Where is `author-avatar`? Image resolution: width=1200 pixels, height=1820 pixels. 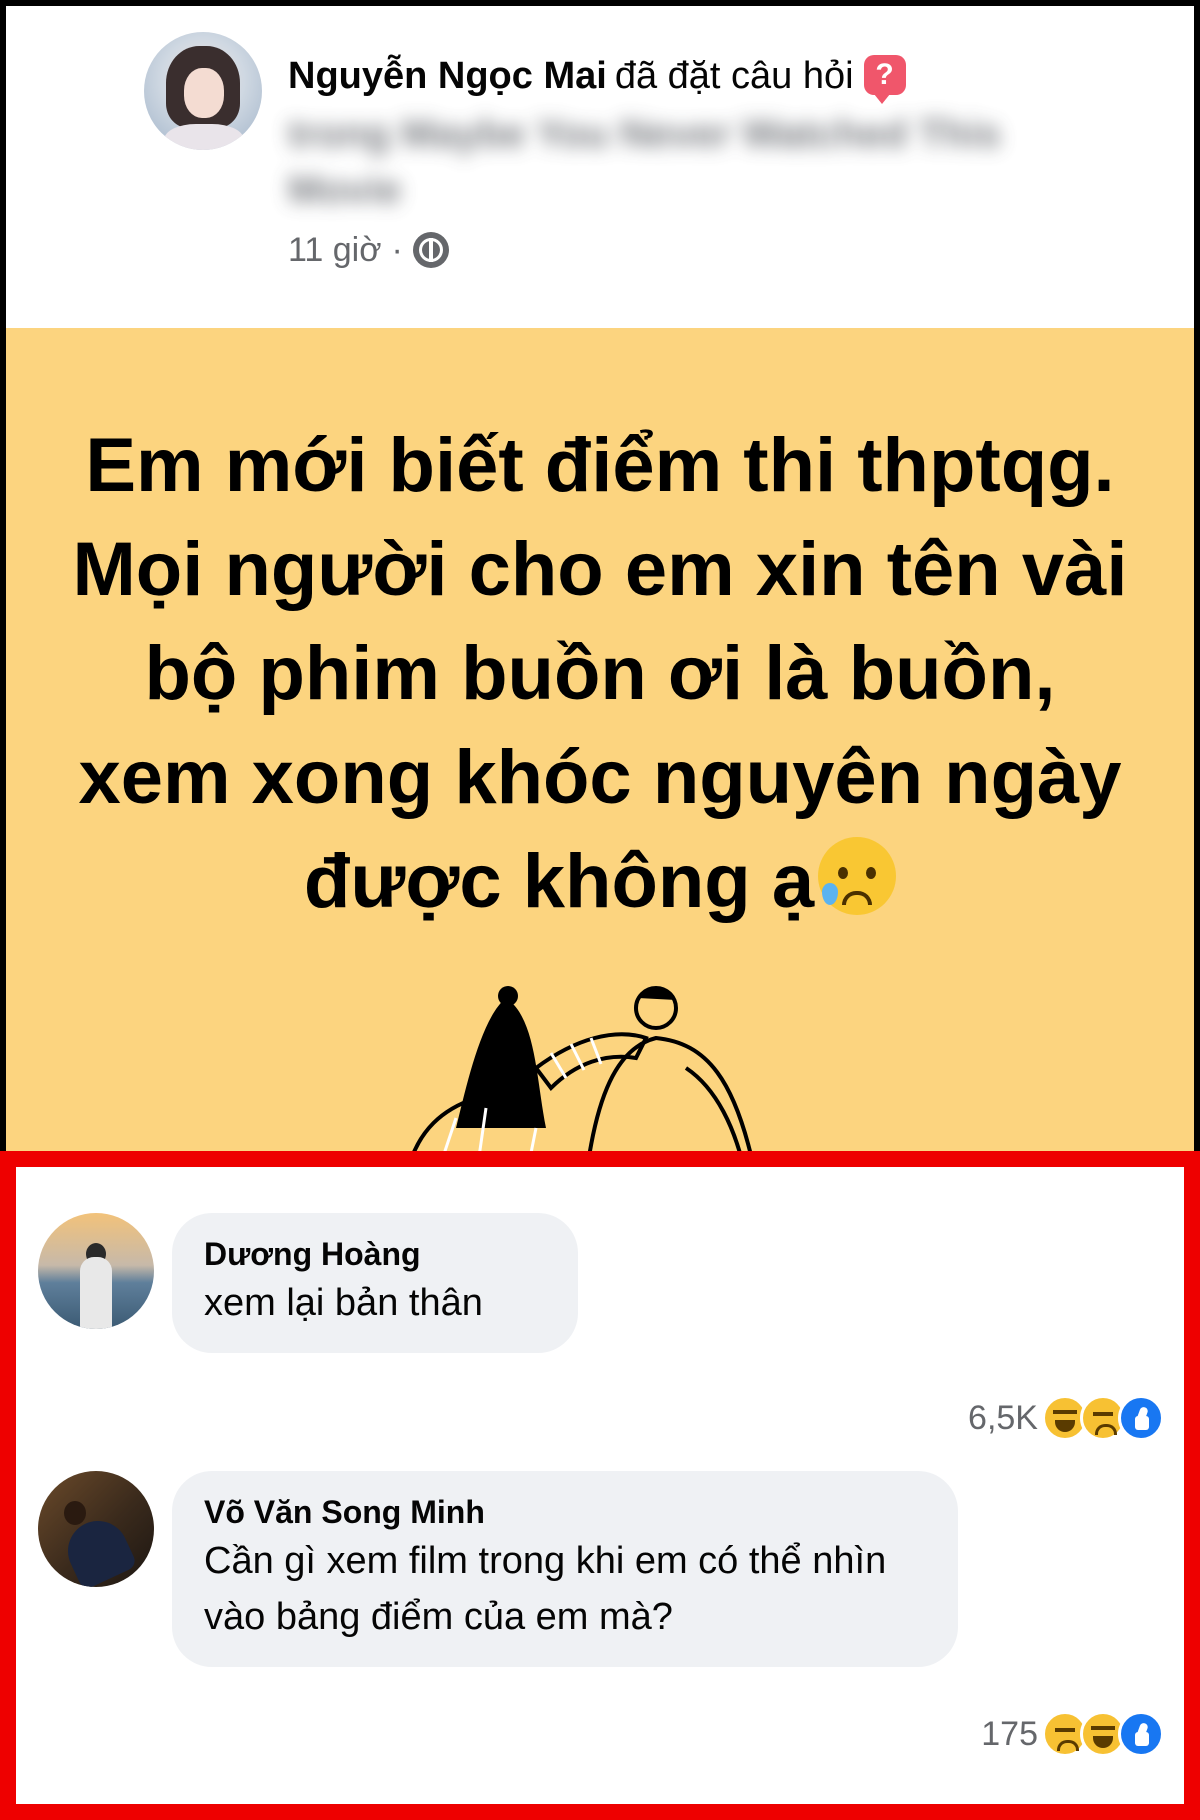 author-avatar is located at coordinates (203, 91).